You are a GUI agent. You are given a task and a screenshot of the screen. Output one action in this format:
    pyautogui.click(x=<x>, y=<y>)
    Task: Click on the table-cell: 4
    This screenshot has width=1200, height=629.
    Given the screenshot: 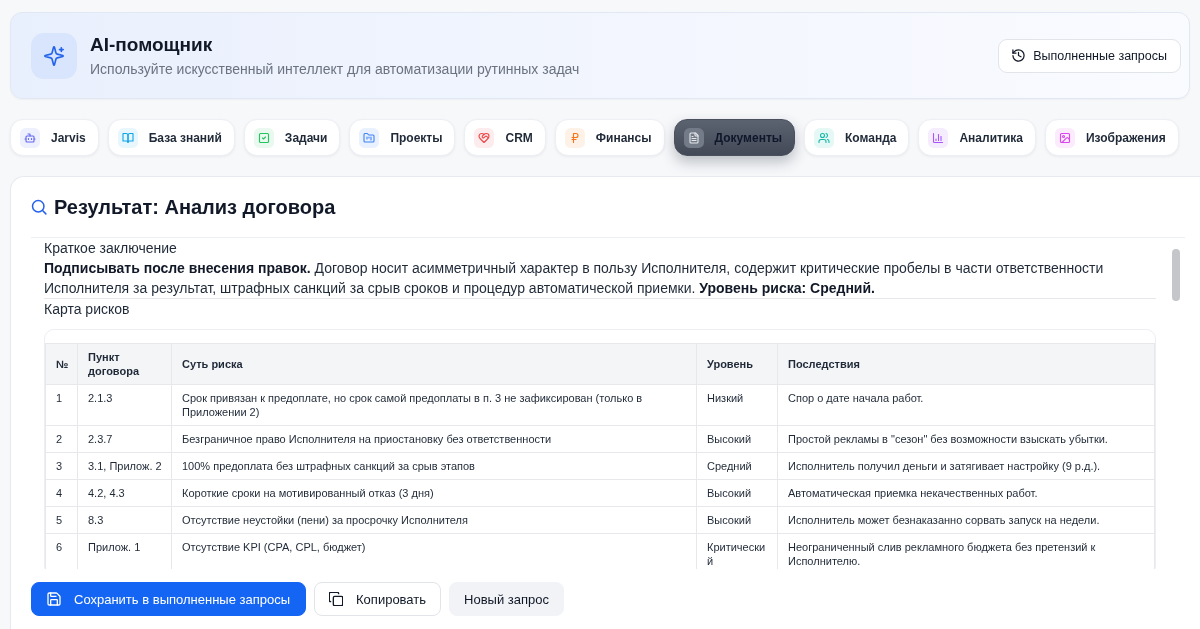 What is the action you would take?
    pyautogui.click(x=61, y=493)
    